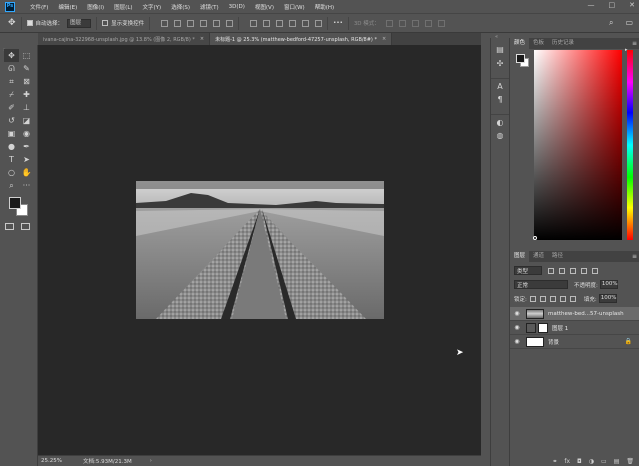 This screenshot has width=639, height=466. I want to click on filter-shape-icon, so click(584, 270).